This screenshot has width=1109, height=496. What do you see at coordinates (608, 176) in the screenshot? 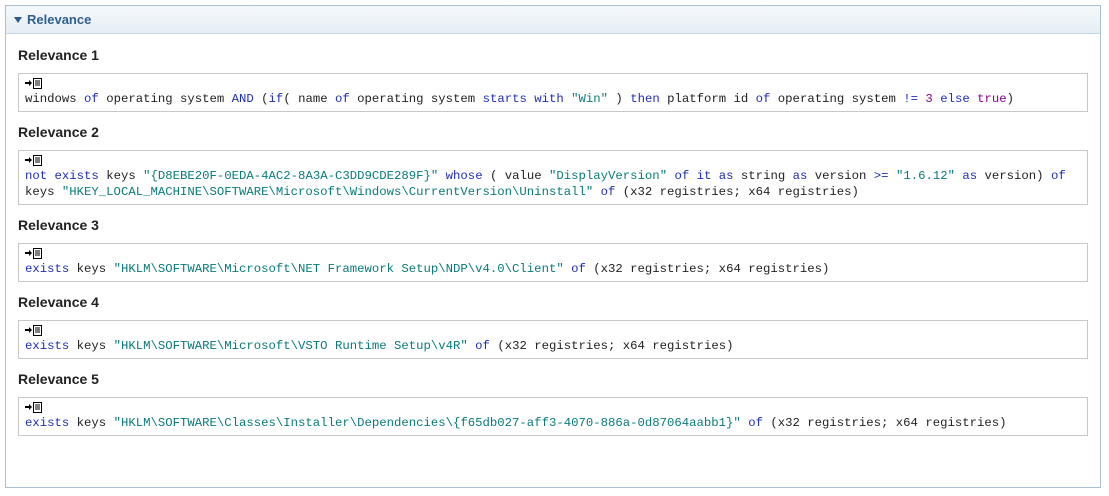
I see `code-string: "DisplayVersion"` at bounding box center [608, 176].